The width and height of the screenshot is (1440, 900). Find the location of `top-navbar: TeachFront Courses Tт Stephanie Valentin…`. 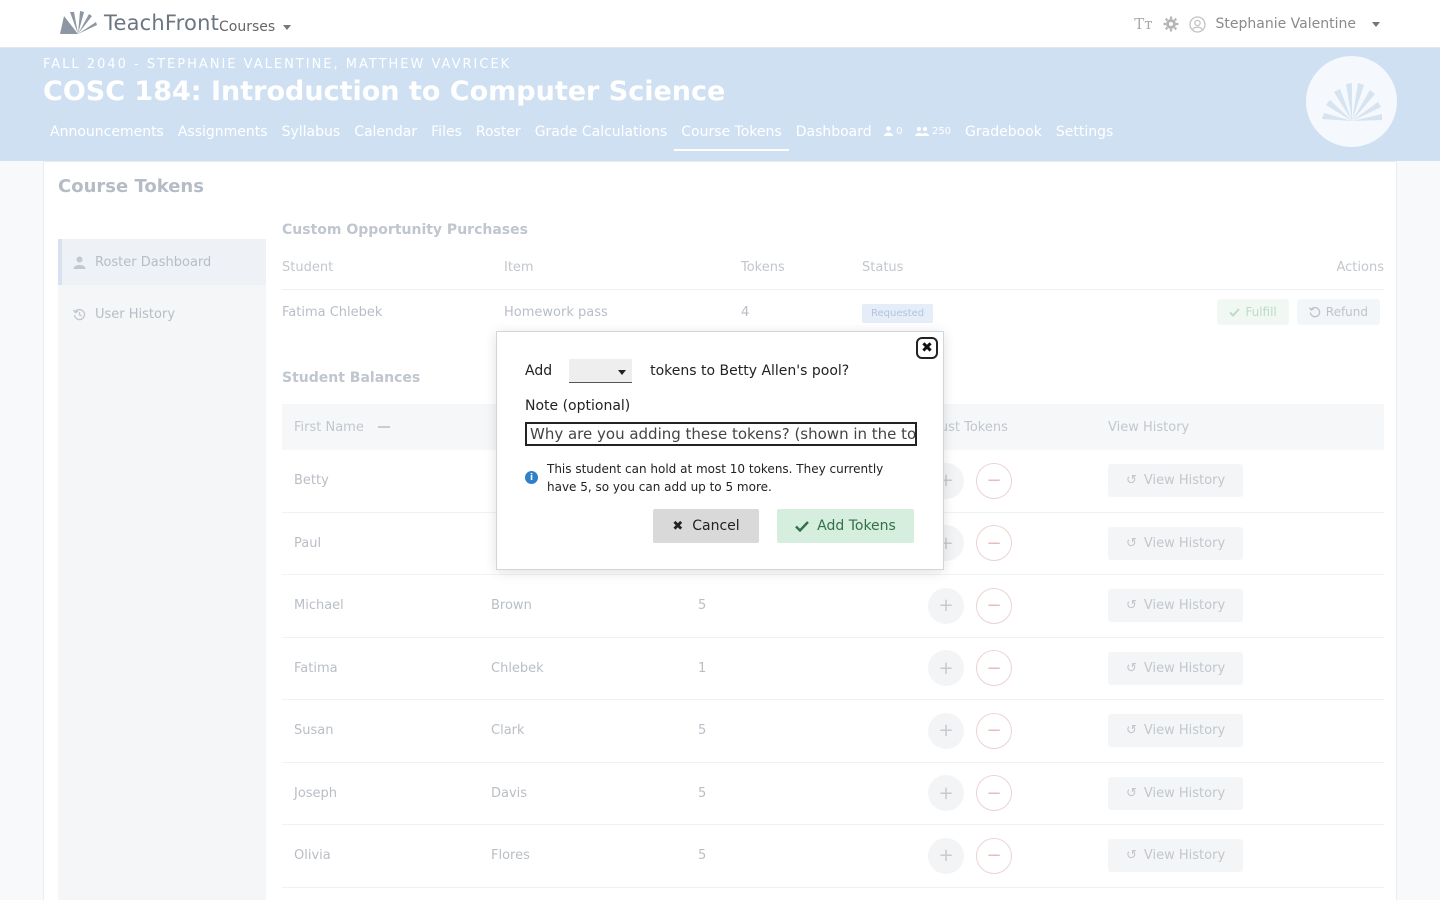

top-navbar: TeachFront Courses Tт Stephanie Valentin… is located at coordinates (720, 24).